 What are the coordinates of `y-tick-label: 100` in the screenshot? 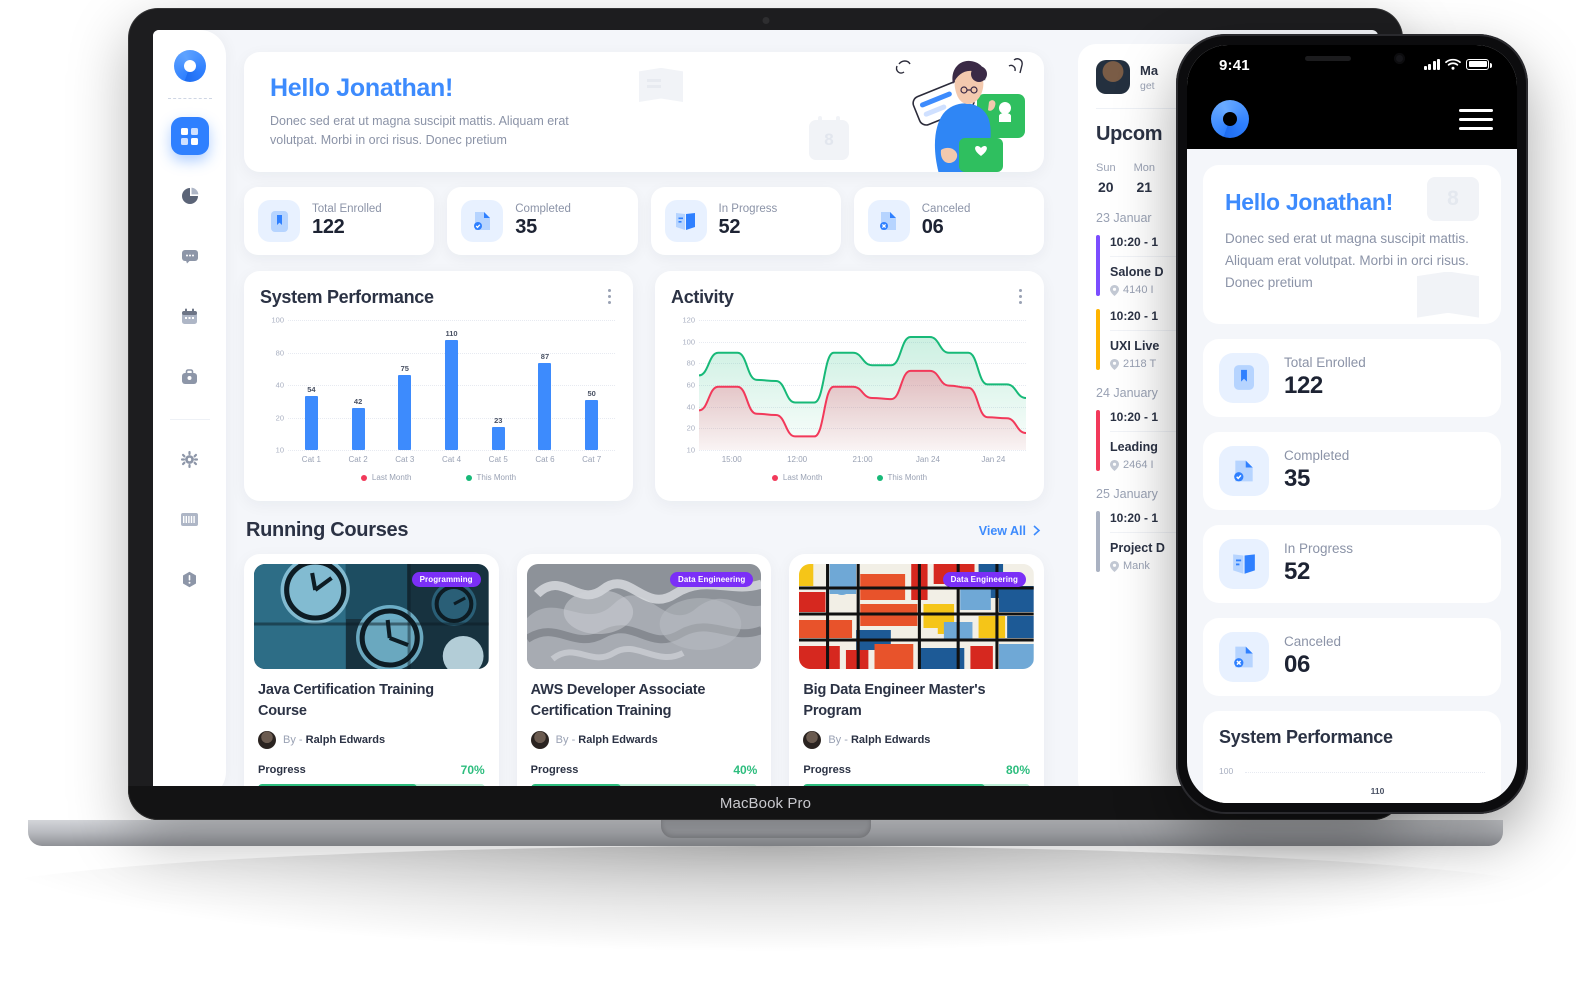 It's located at (688, 342).